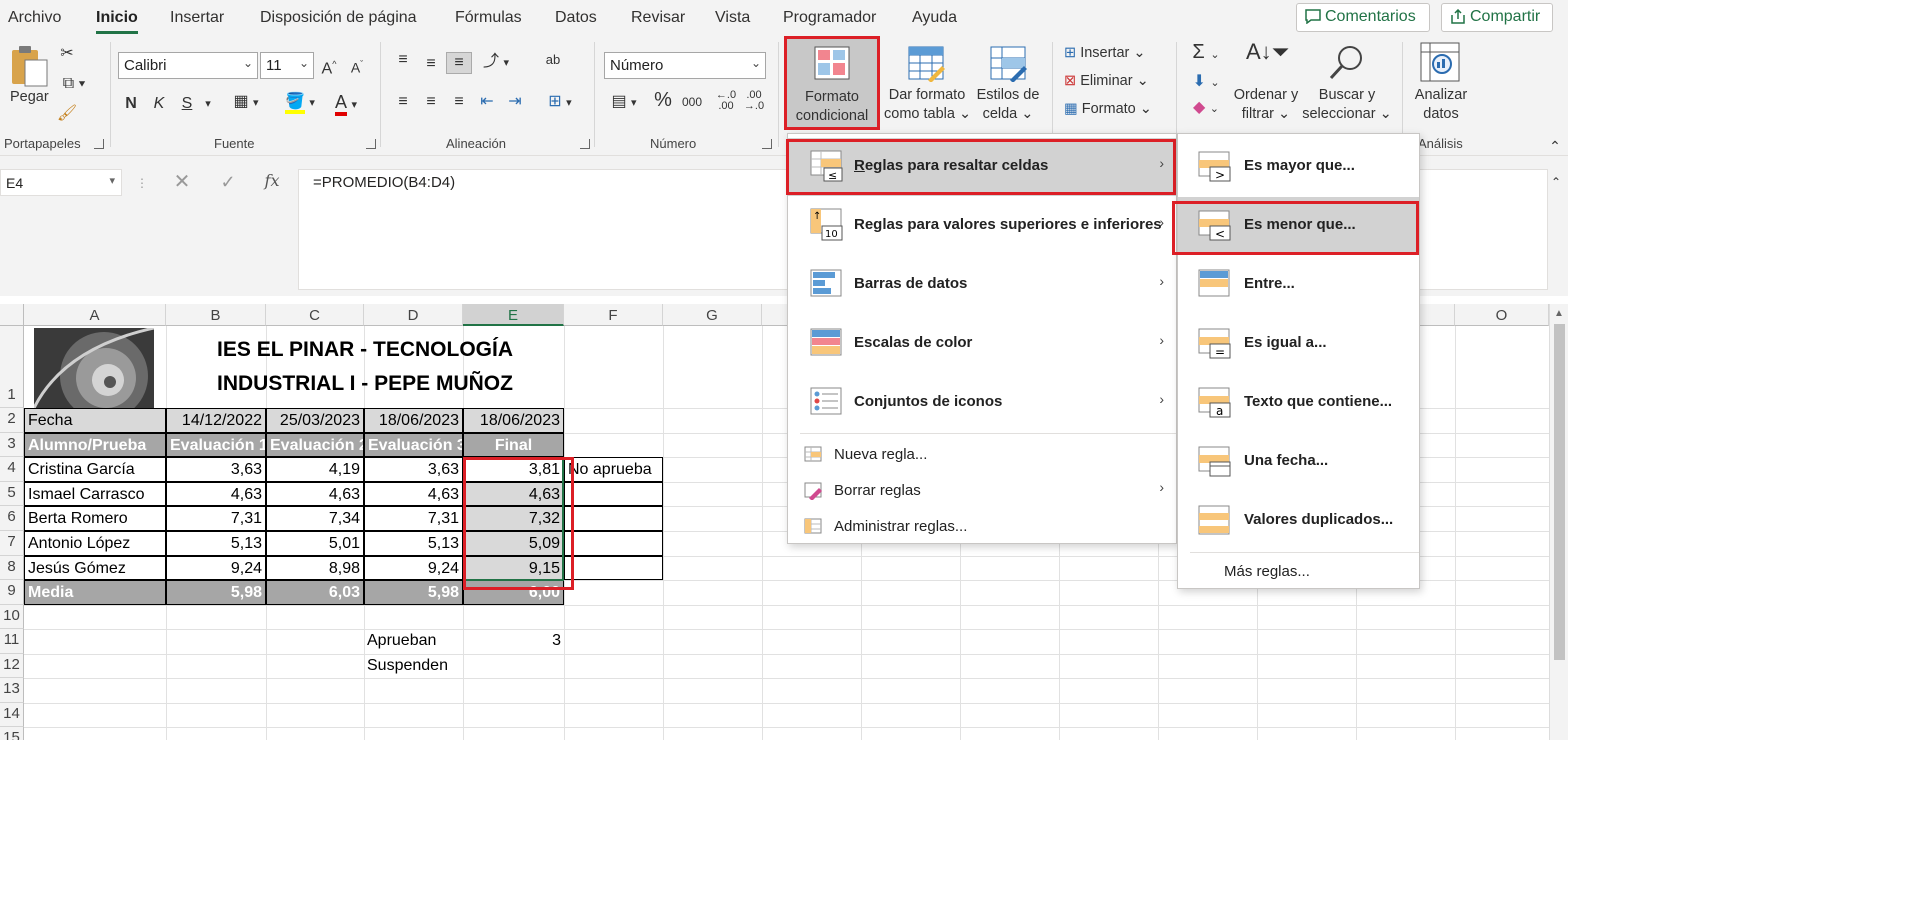  Describe the element at coordinates (208, 104) in the screenshot. I see `chevron-down-icon: ▾` at that location.